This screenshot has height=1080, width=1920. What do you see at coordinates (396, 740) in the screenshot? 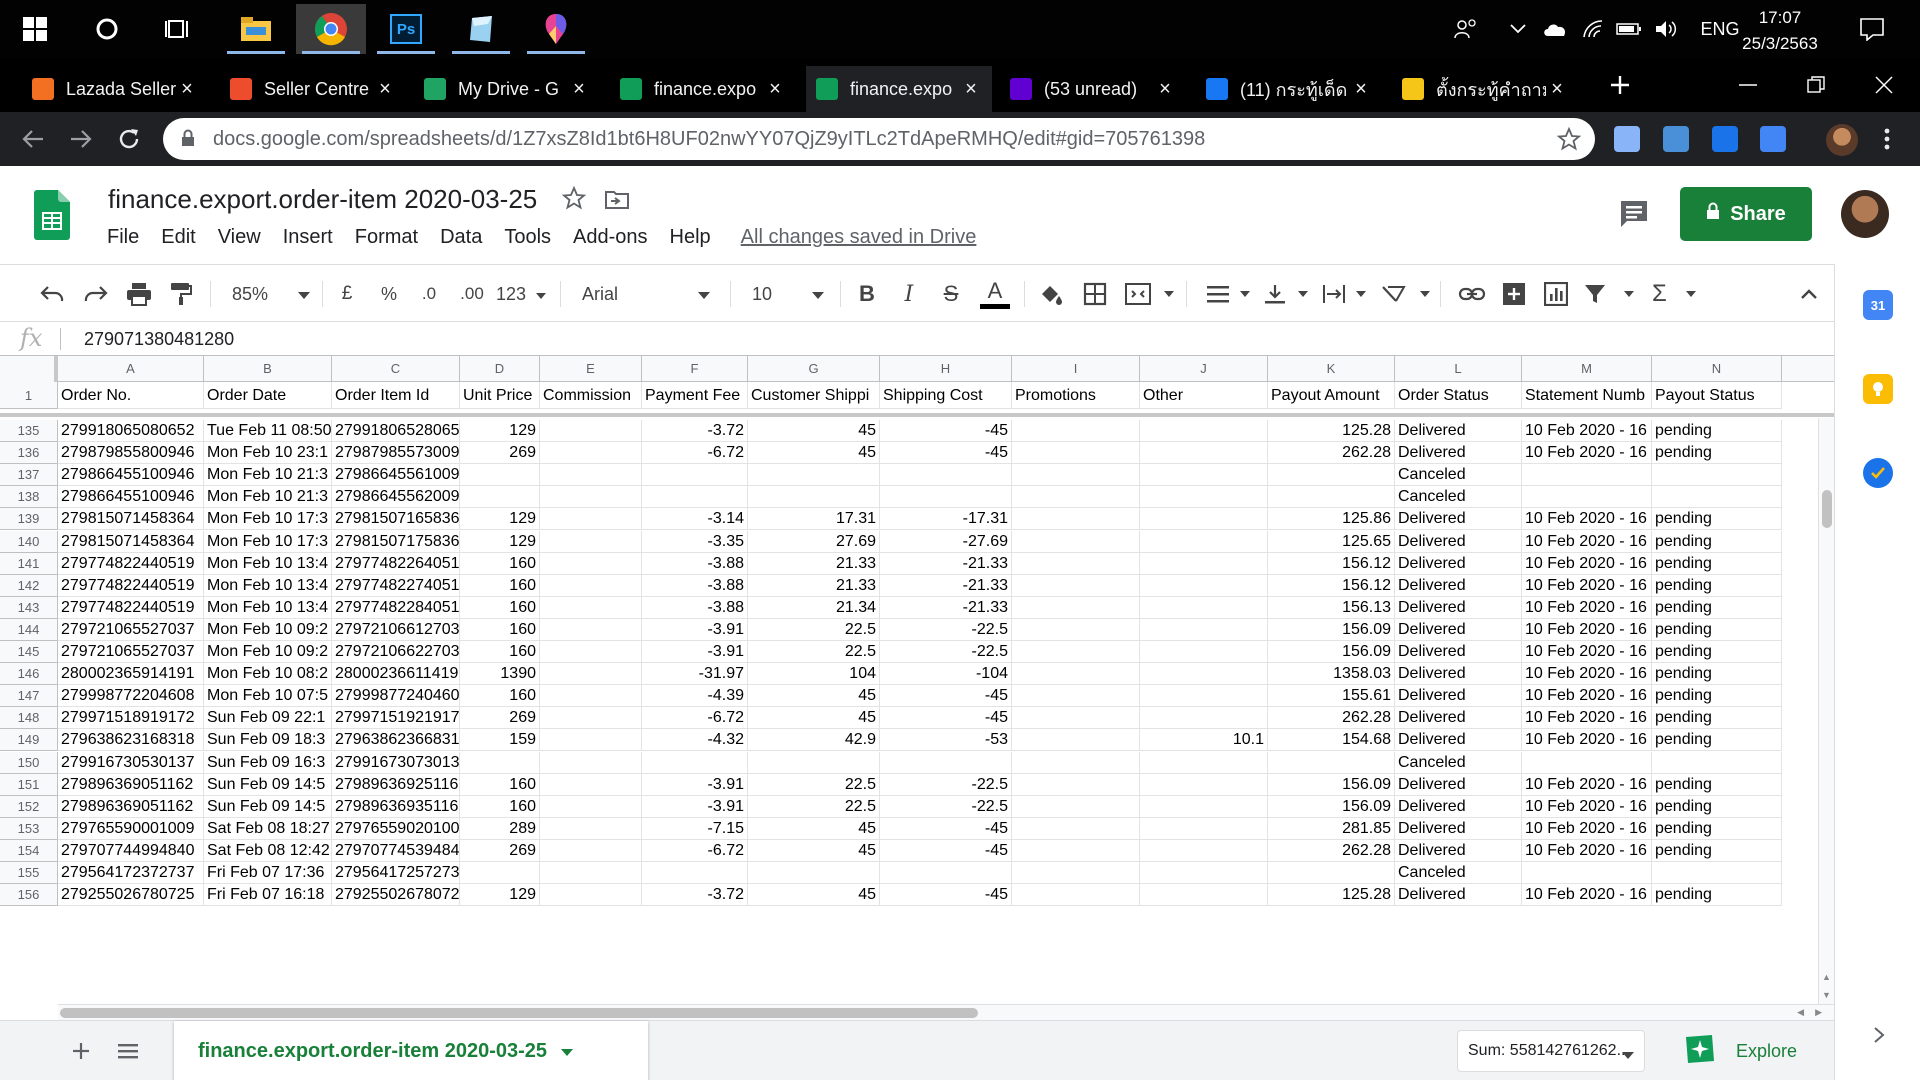
I see `cell: 27963862366831` at bounding box center [396, 740].